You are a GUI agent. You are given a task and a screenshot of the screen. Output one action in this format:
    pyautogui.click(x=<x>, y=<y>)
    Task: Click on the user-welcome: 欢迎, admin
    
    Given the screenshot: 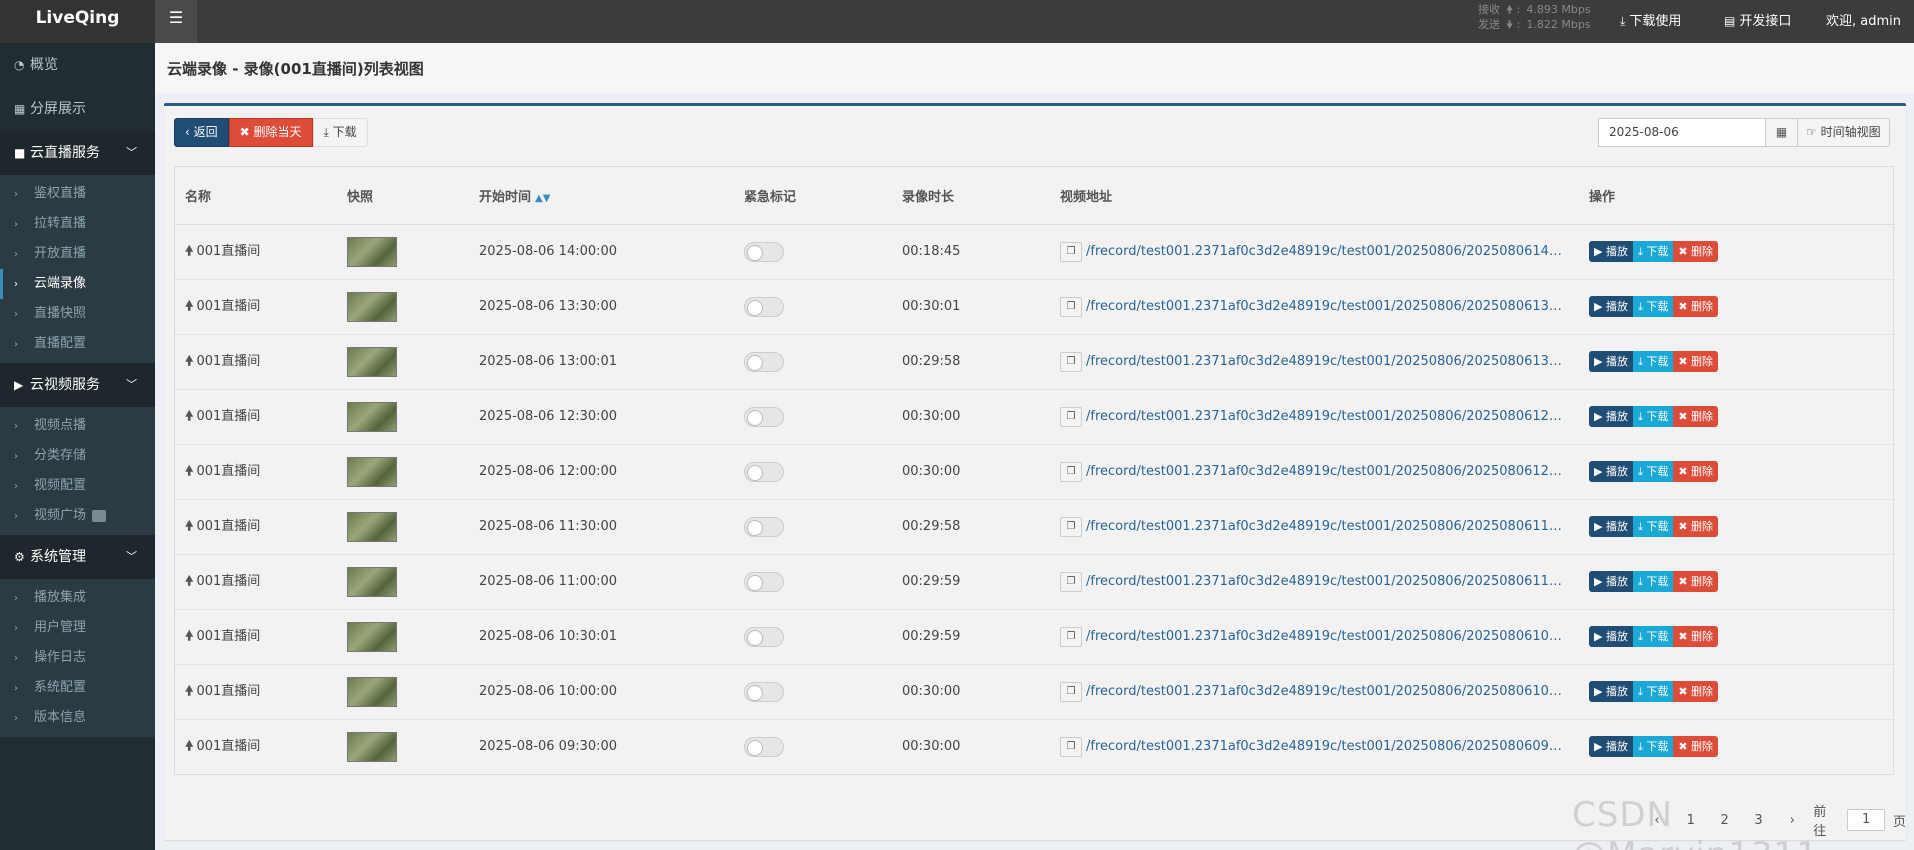 What is the action you would take?
    pyautogui.click(x=1863, y=19)
    